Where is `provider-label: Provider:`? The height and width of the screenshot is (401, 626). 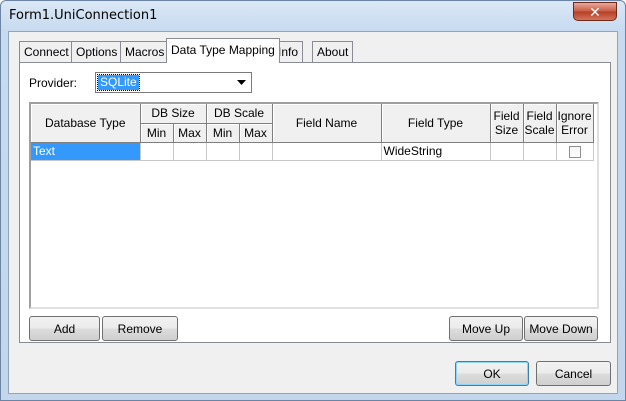 provider-label: Provider: is located at coordinates (53, 83).